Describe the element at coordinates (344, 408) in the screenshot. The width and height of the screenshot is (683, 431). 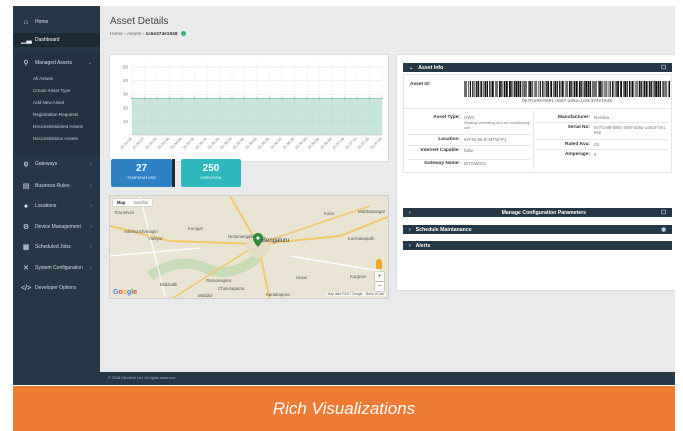
I see `caption-banner: Rich Visualizations` at that location.